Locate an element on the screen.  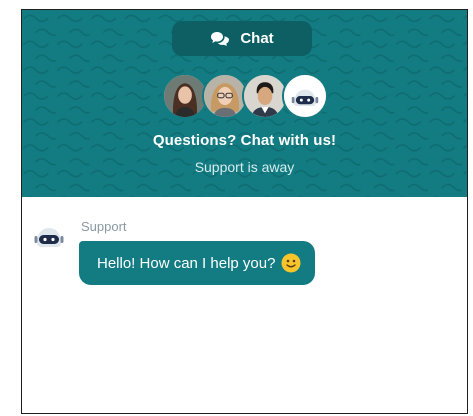
chat-tab-button: Chat is located at coordinates (242, 38).